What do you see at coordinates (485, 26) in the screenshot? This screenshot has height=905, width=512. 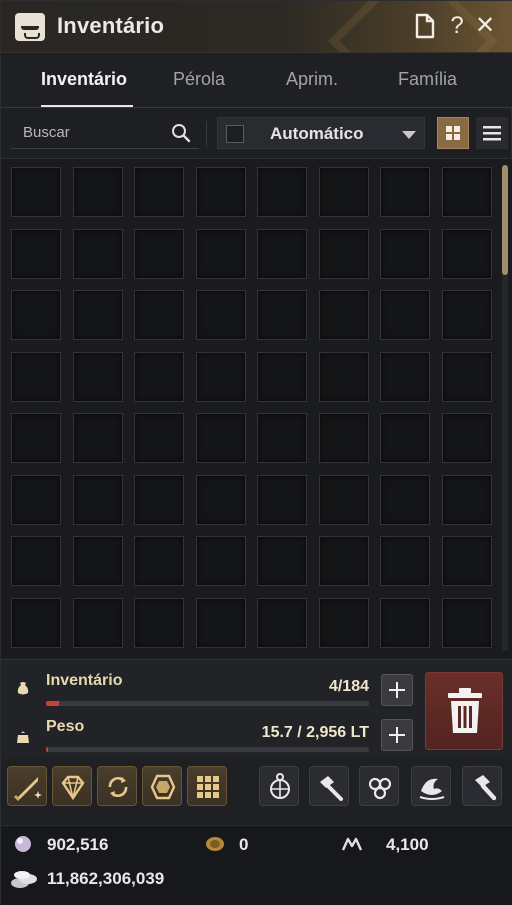 I see `close-button: ✕` at bounding box center [485, 26].